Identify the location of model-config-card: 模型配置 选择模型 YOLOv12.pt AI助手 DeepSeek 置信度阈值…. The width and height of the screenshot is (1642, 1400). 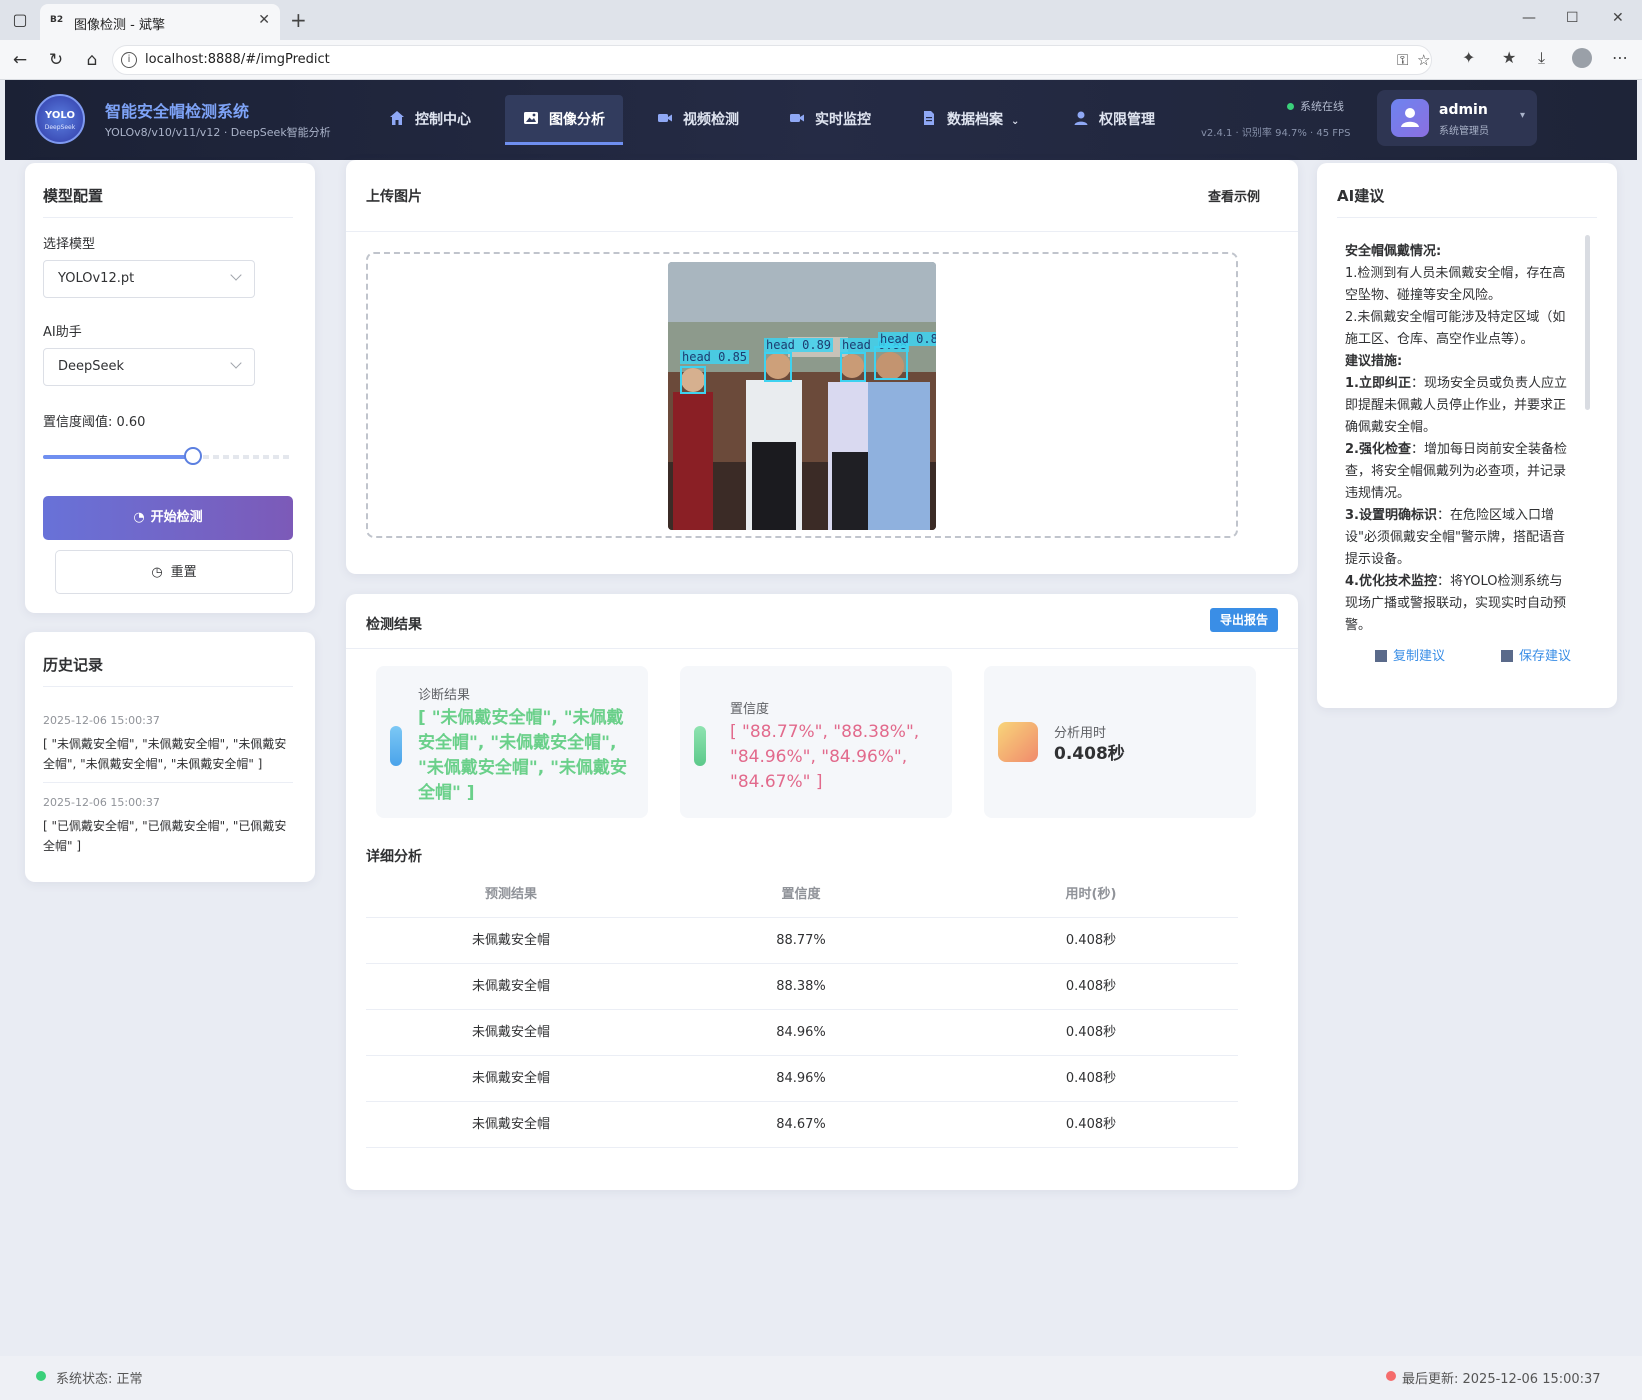
(170, 388).